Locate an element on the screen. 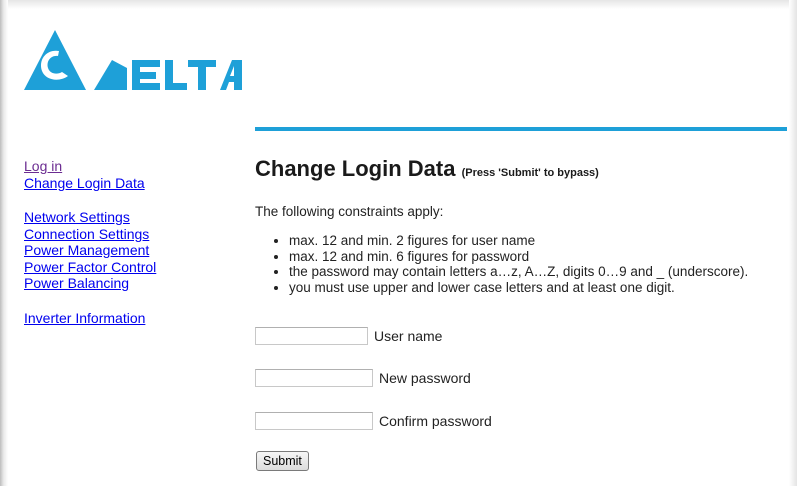 Image resolution: width=797 pixels, height=486 pixels. username-label: User name is located at coordinates (408, 336).